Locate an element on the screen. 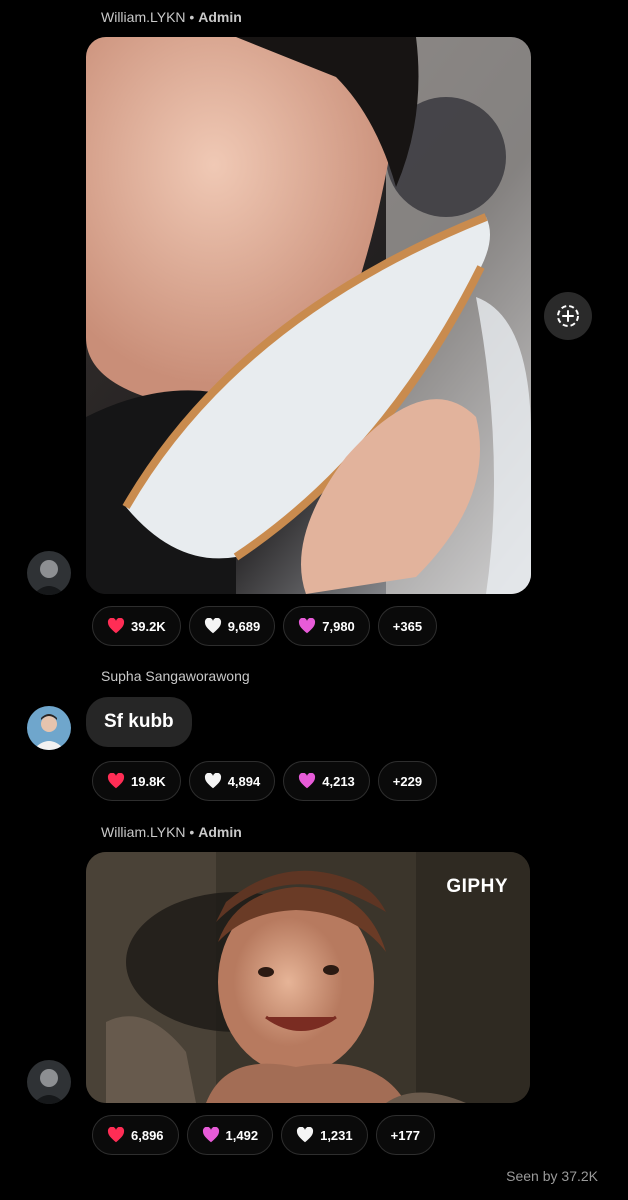 This screenshot has height=1200, width=628. reaction-pill: 1,231 is located at coordinates (324, 1135).